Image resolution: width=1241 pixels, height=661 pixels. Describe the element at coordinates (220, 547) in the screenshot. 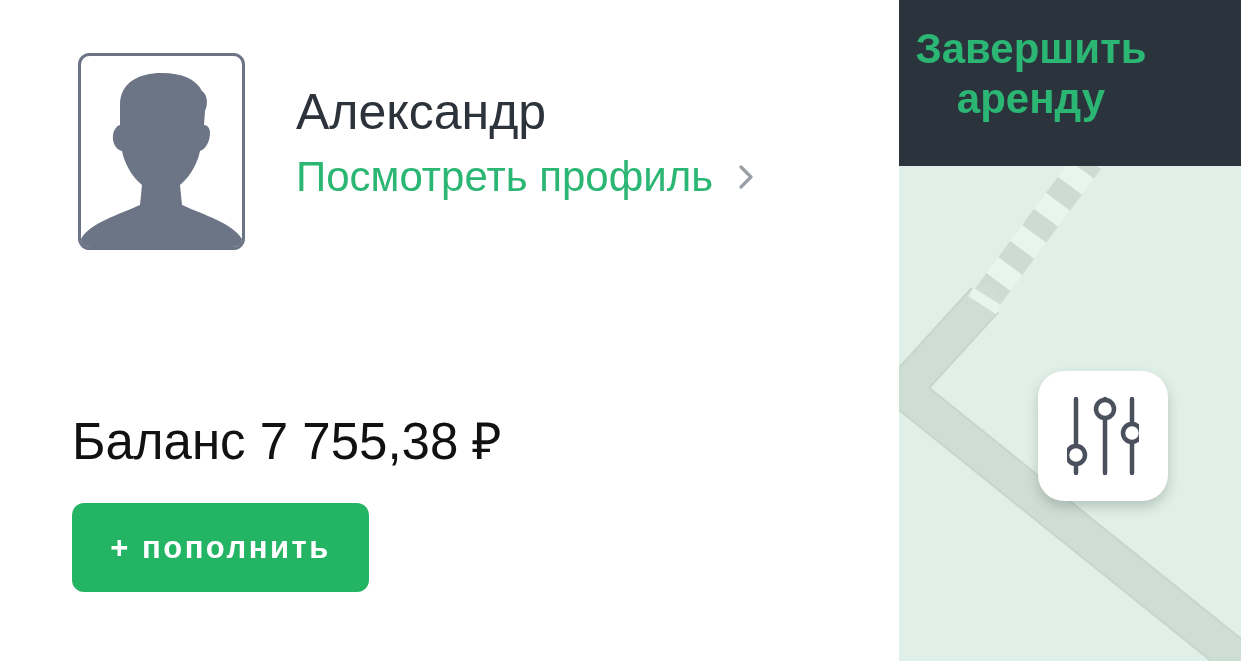

I see `top-up-button: + пополнить` at that location.